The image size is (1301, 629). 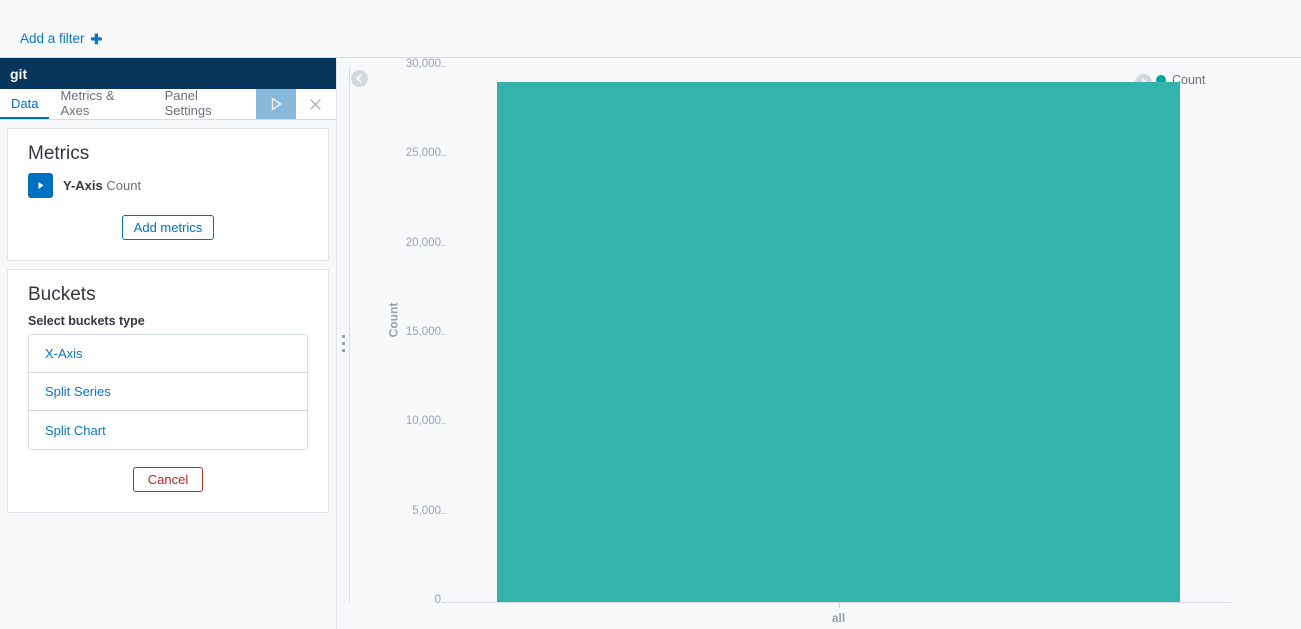 I want to click on close-editor-button, so click(x=315, y=104).